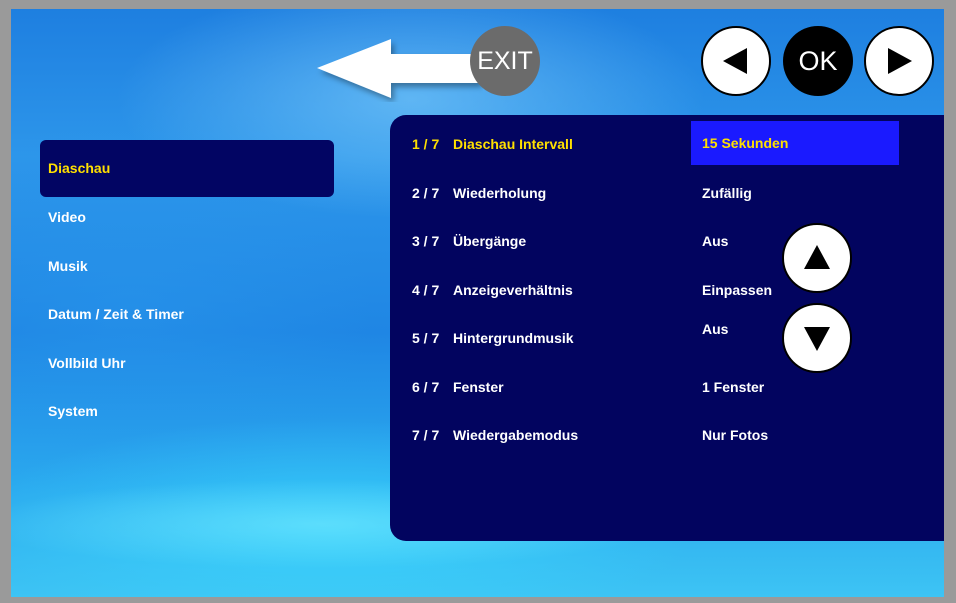 The width and height of the screenshot is (956, 603). I want to click on previous-button, so click(736, 61).